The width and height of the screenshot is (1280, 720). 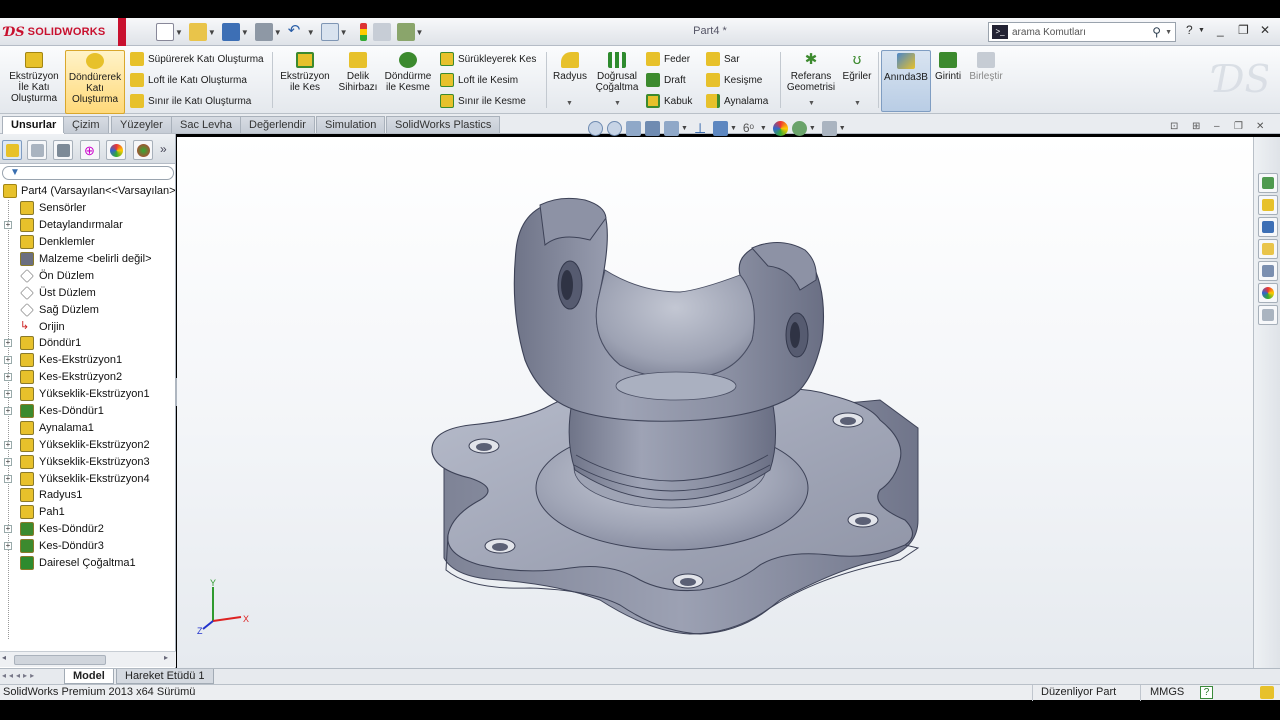 I want to click on search-icon: ⚲, so click(x=1156, y=32).